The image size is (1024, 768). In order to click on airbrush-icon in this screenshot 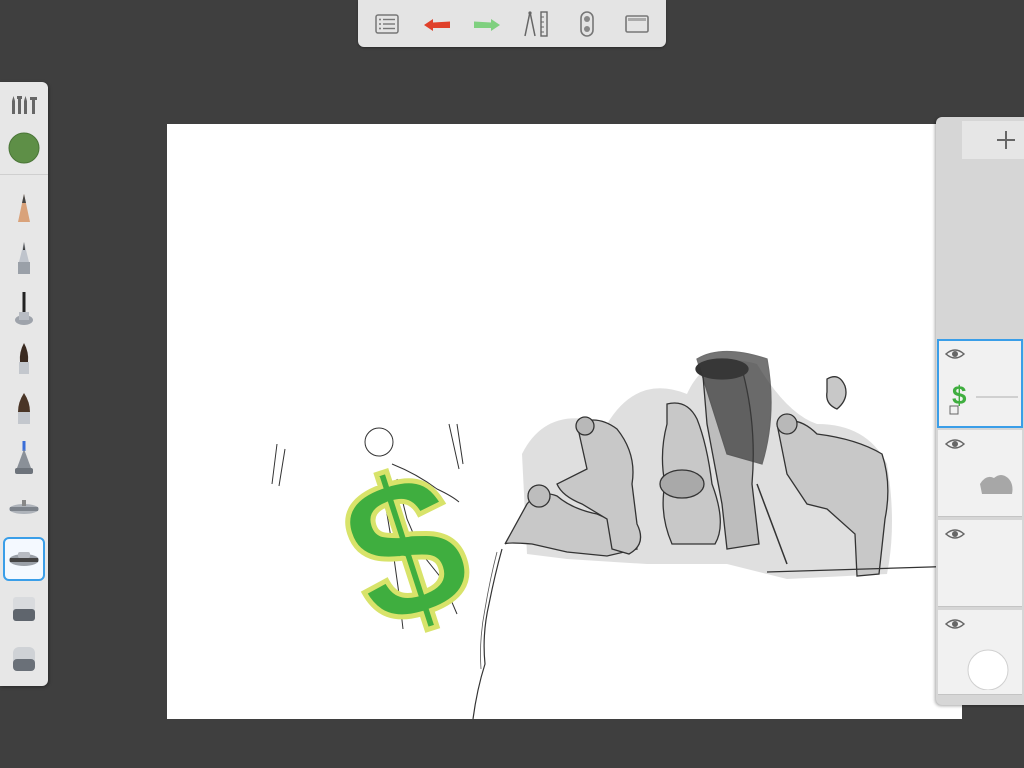, I will do `click(24, 457)`.